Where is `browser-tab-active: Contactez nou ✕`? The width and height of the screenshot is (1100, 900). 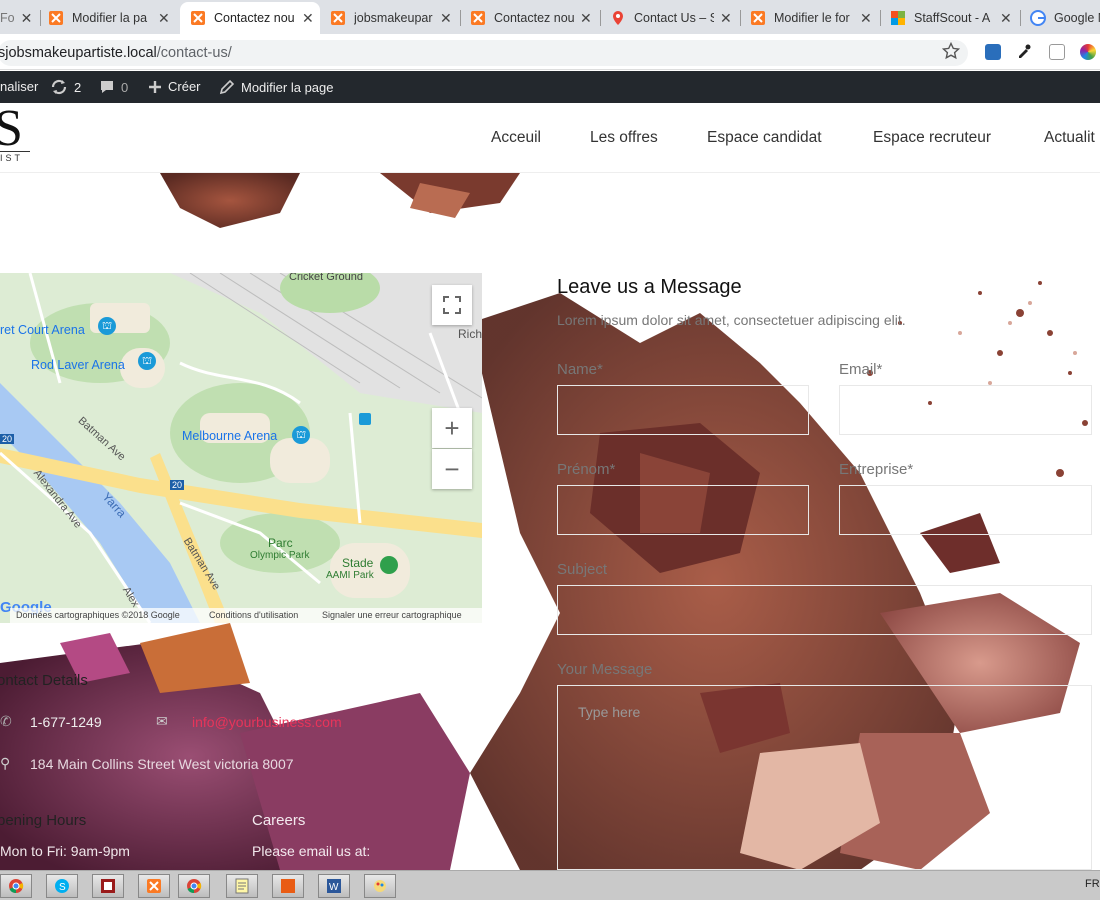
browser-tab-active: Contactez nou ✕ is located at coordinates (250, 18).